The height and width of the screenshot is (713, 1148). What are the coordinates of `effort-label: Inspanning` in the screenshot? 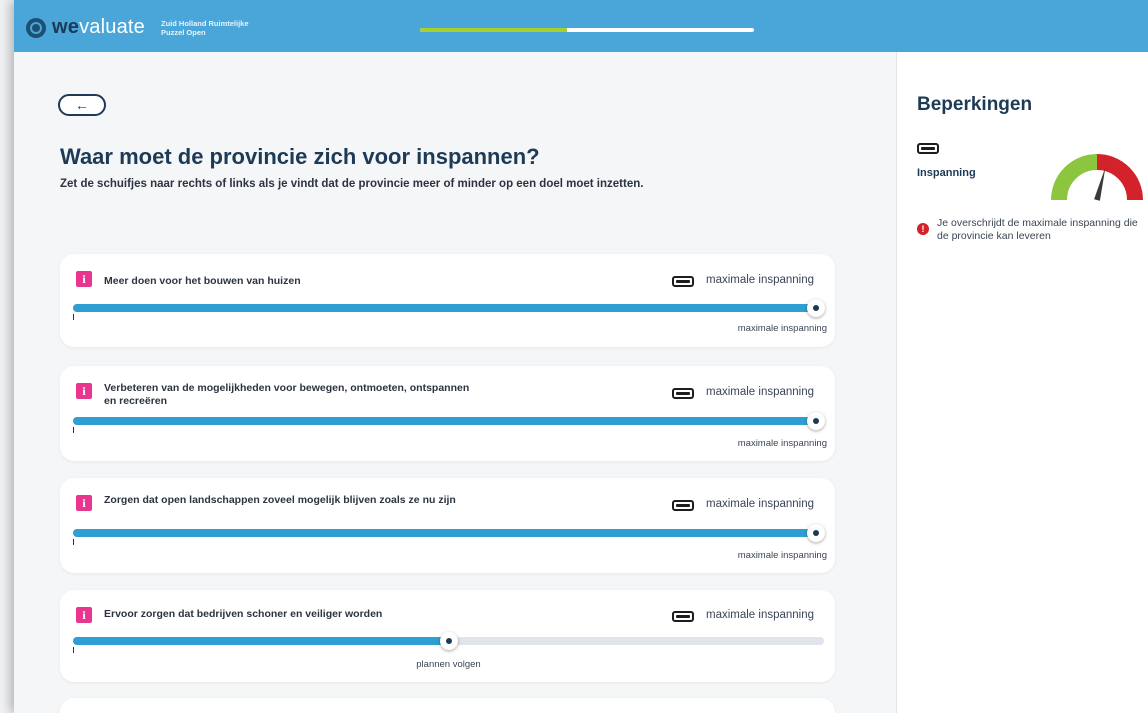 It's located at (946, 173).